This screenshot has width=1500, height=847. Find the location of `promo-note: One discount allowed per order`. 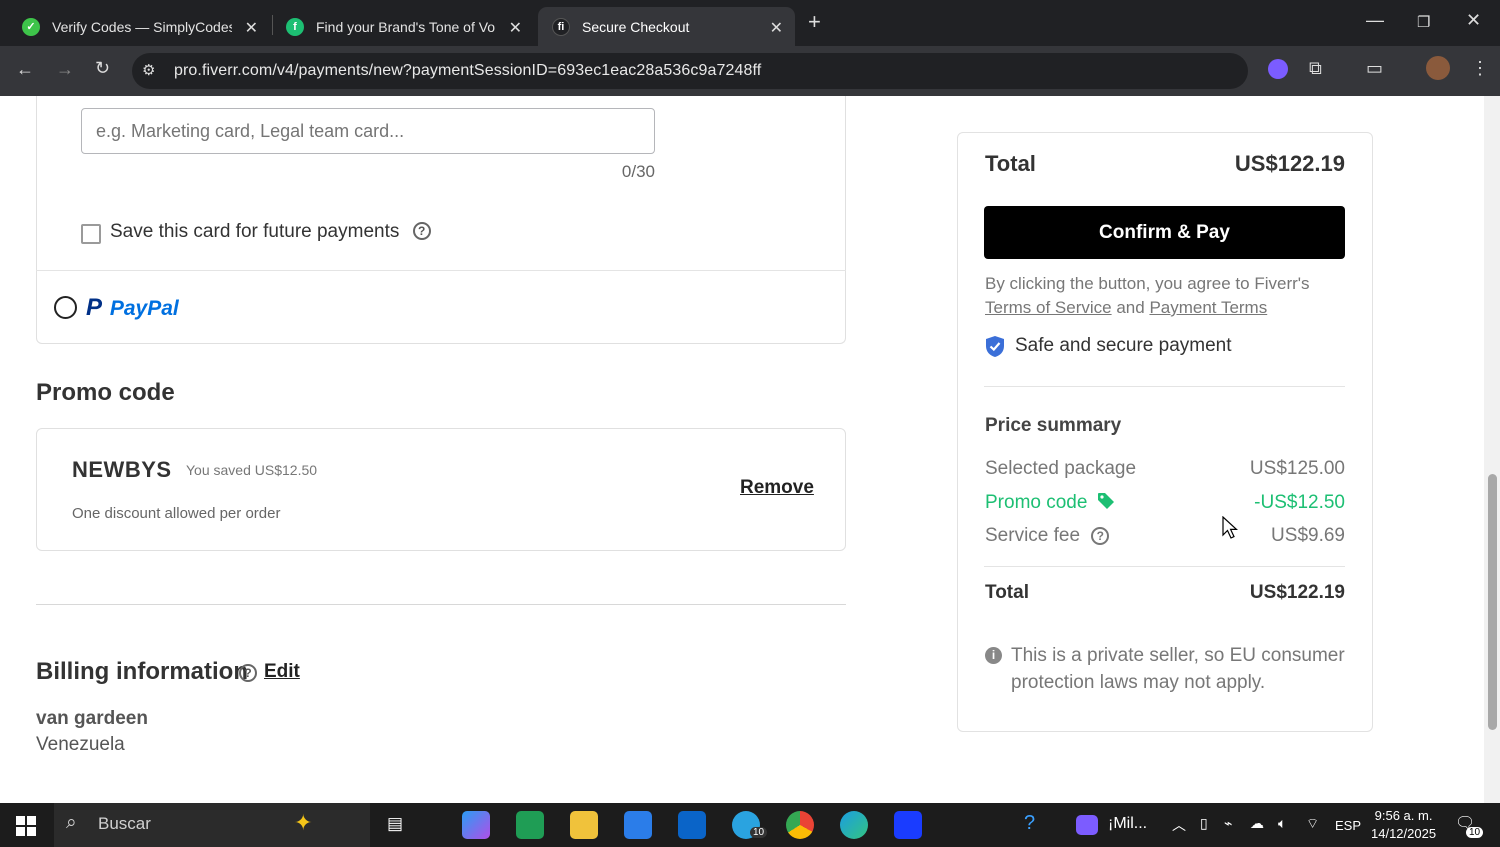

promo-note: One discount allowed per order is located at coordinates (176, 513).